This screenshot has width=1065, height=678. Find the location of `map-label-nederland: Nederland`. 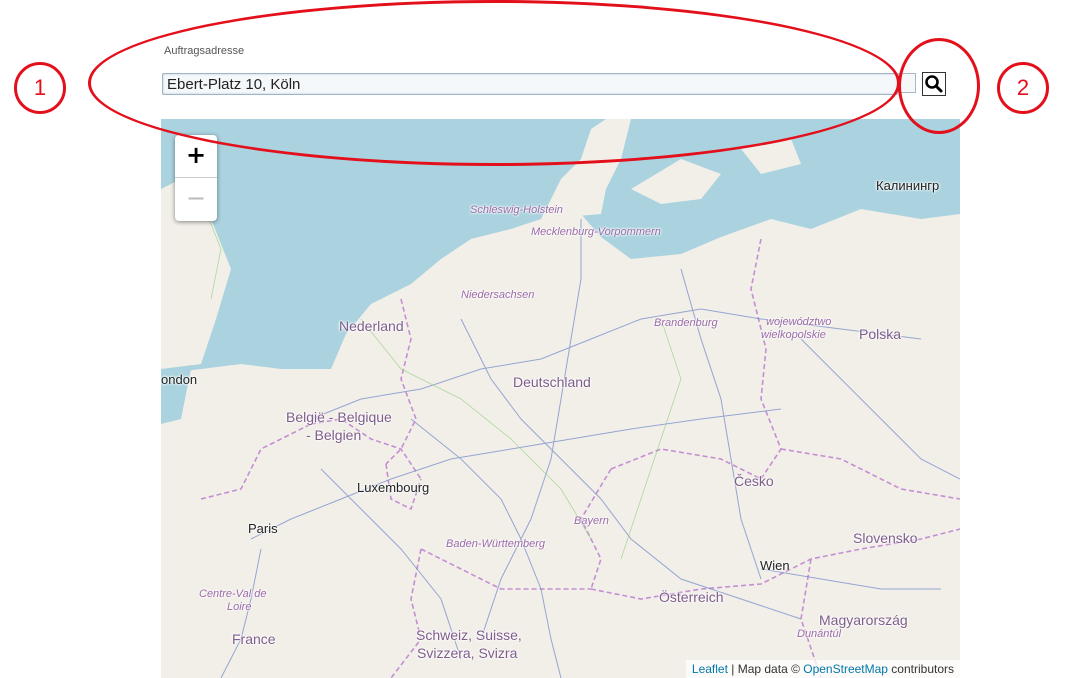

map-label-nederland: Nederland is located at coordinates (371, 326).